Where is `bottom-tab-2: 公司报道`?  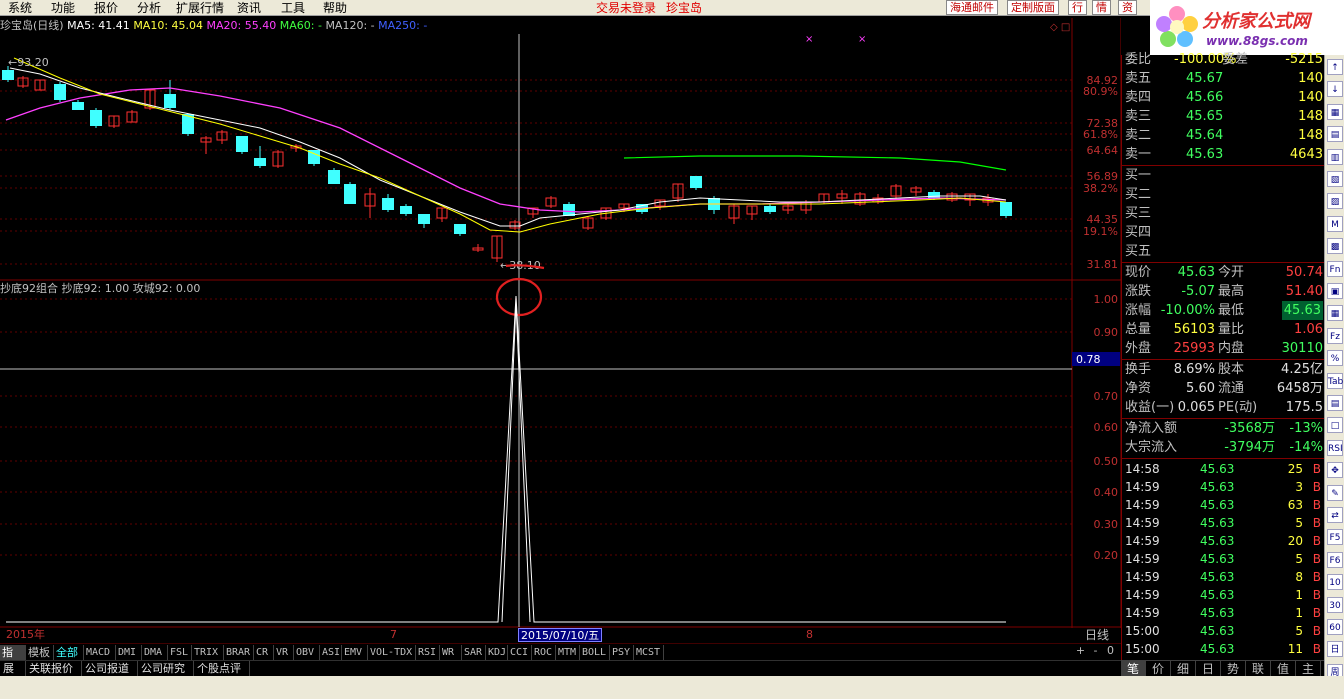
bottom-tab-2: 公司报道 is located at coordinates (110, 669).